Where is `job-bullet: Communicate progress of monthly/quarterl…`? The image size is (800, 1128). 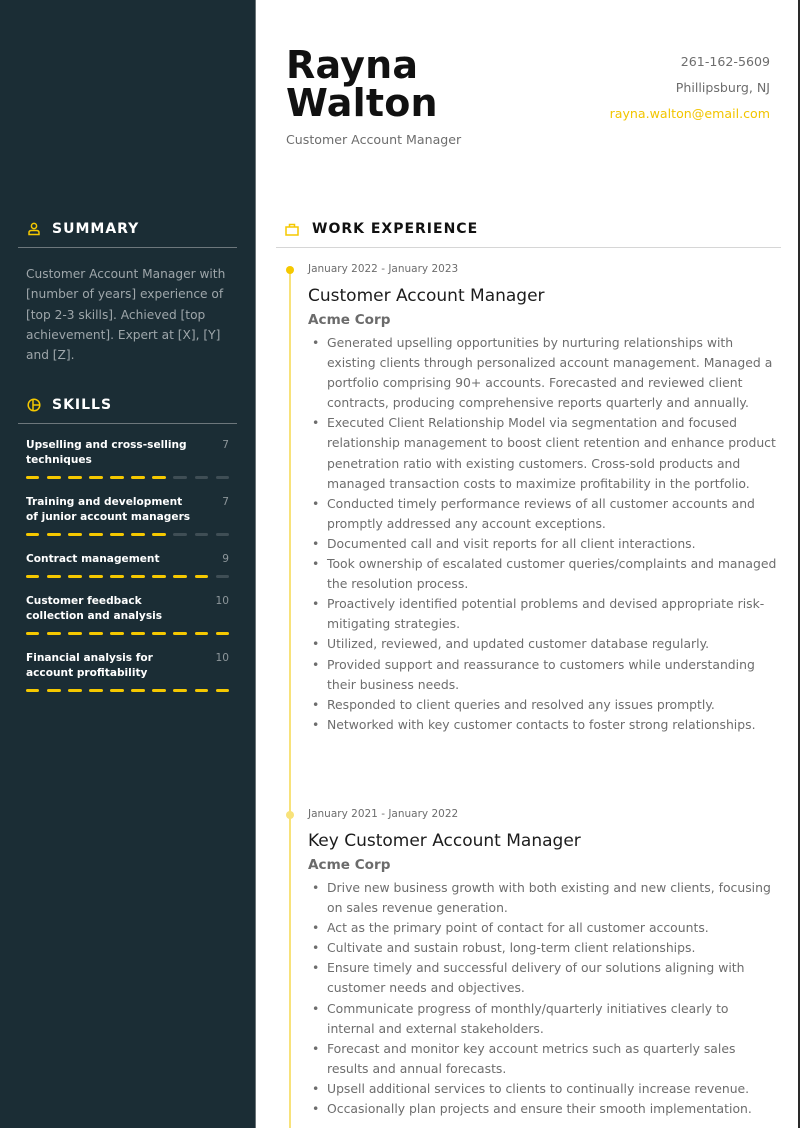 job-bullet: Communicate progress of monthly/quarterl… is located at coordinates (543, 1019).